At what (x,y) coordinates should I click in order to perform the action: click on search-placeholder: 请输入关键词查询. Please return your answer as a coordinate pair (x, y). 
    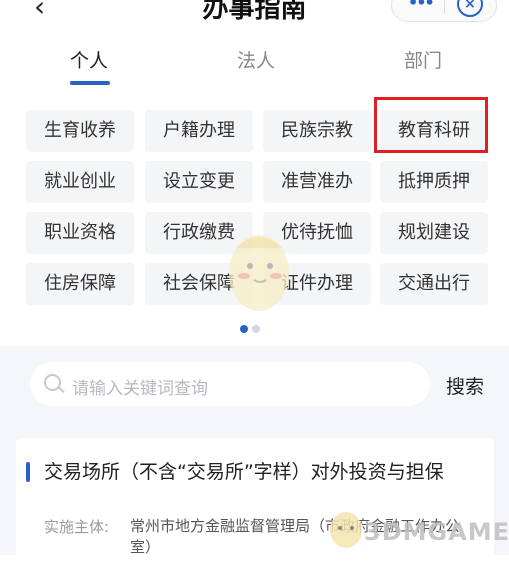
    Looking at the image, I should click on (140, 389).